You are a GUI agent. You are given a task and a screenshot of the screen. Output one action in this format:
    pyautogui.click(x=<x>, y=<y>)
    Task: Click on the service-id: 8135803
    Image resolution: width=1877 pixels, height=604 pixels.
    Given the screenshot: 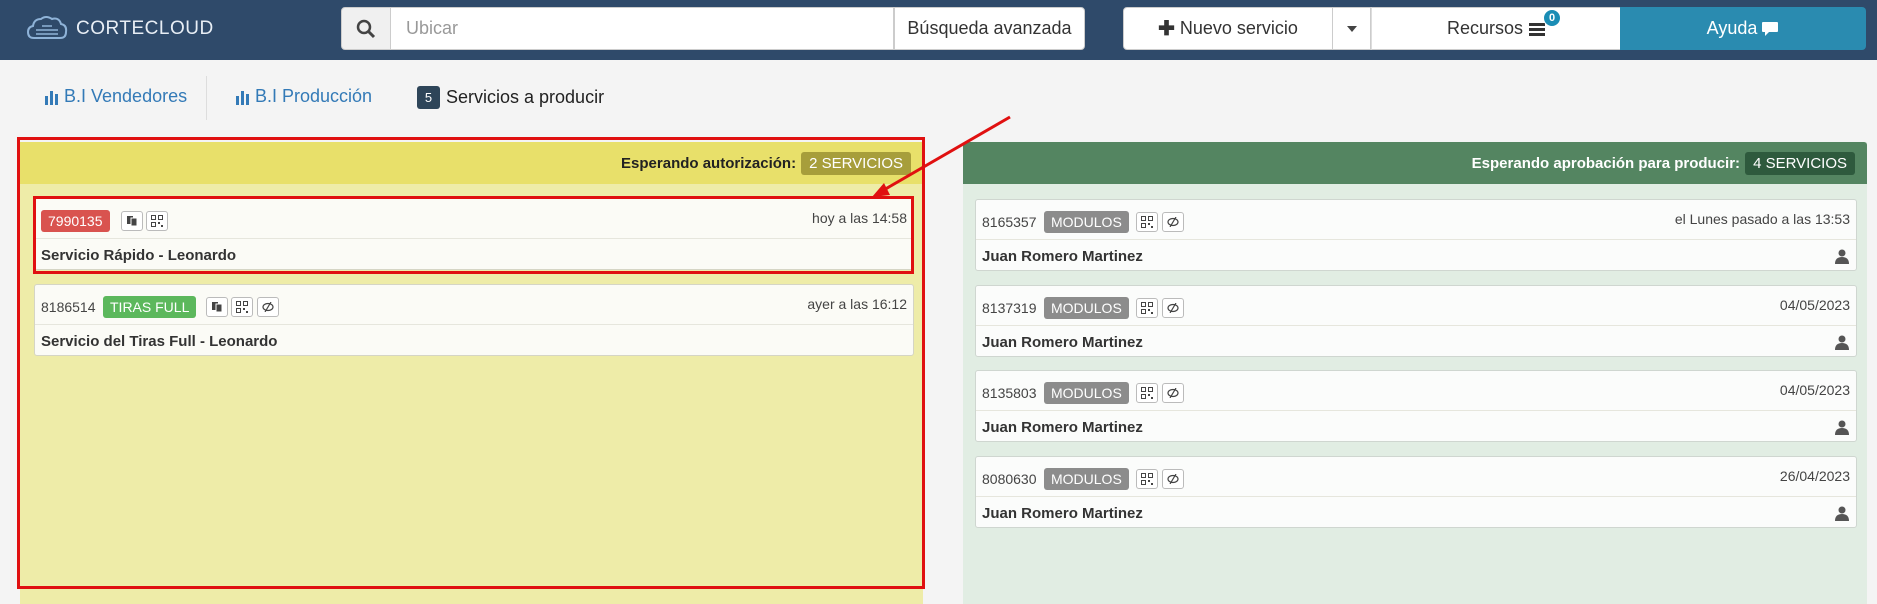 What is the action you would take?
    pyautogui.click(x=1009, y=393)
    